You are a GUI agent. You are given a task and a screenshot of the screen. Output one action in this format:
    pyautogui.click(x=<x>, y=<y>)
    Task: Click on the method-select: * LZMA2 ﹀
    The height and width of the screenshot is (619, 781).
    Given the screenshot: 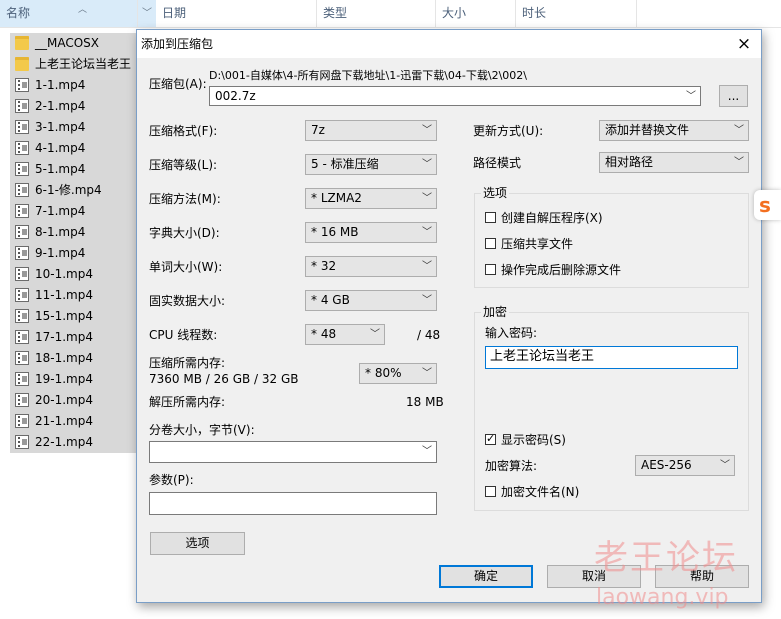 What is the action you would take?
    pyautogui.click(x=371, y=198)
    